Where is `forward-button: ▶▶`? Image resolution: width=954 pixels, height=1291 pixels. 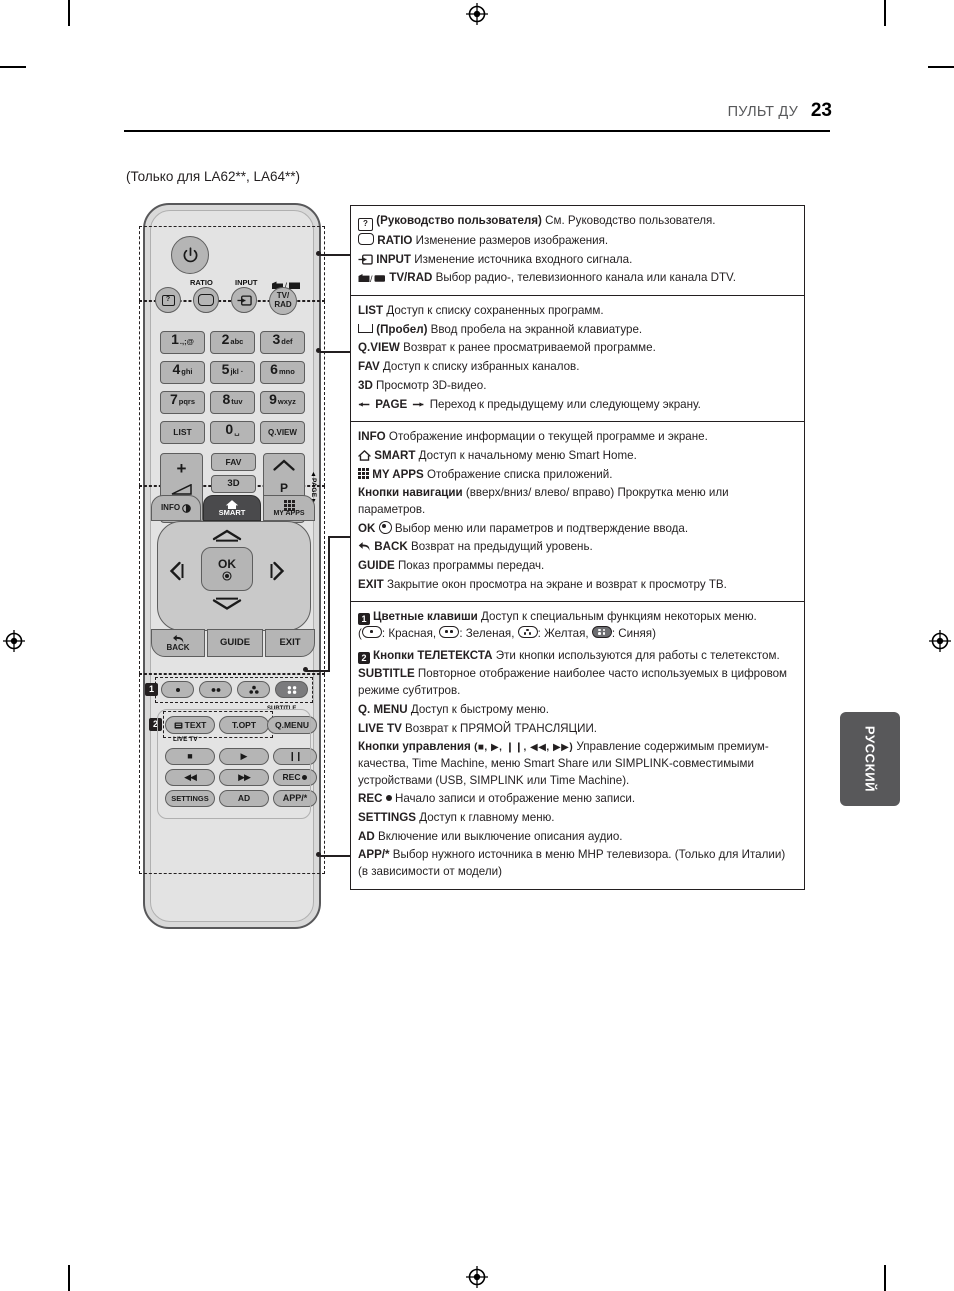 forward-button: ▶▶ is located at coordinates (244, 777).